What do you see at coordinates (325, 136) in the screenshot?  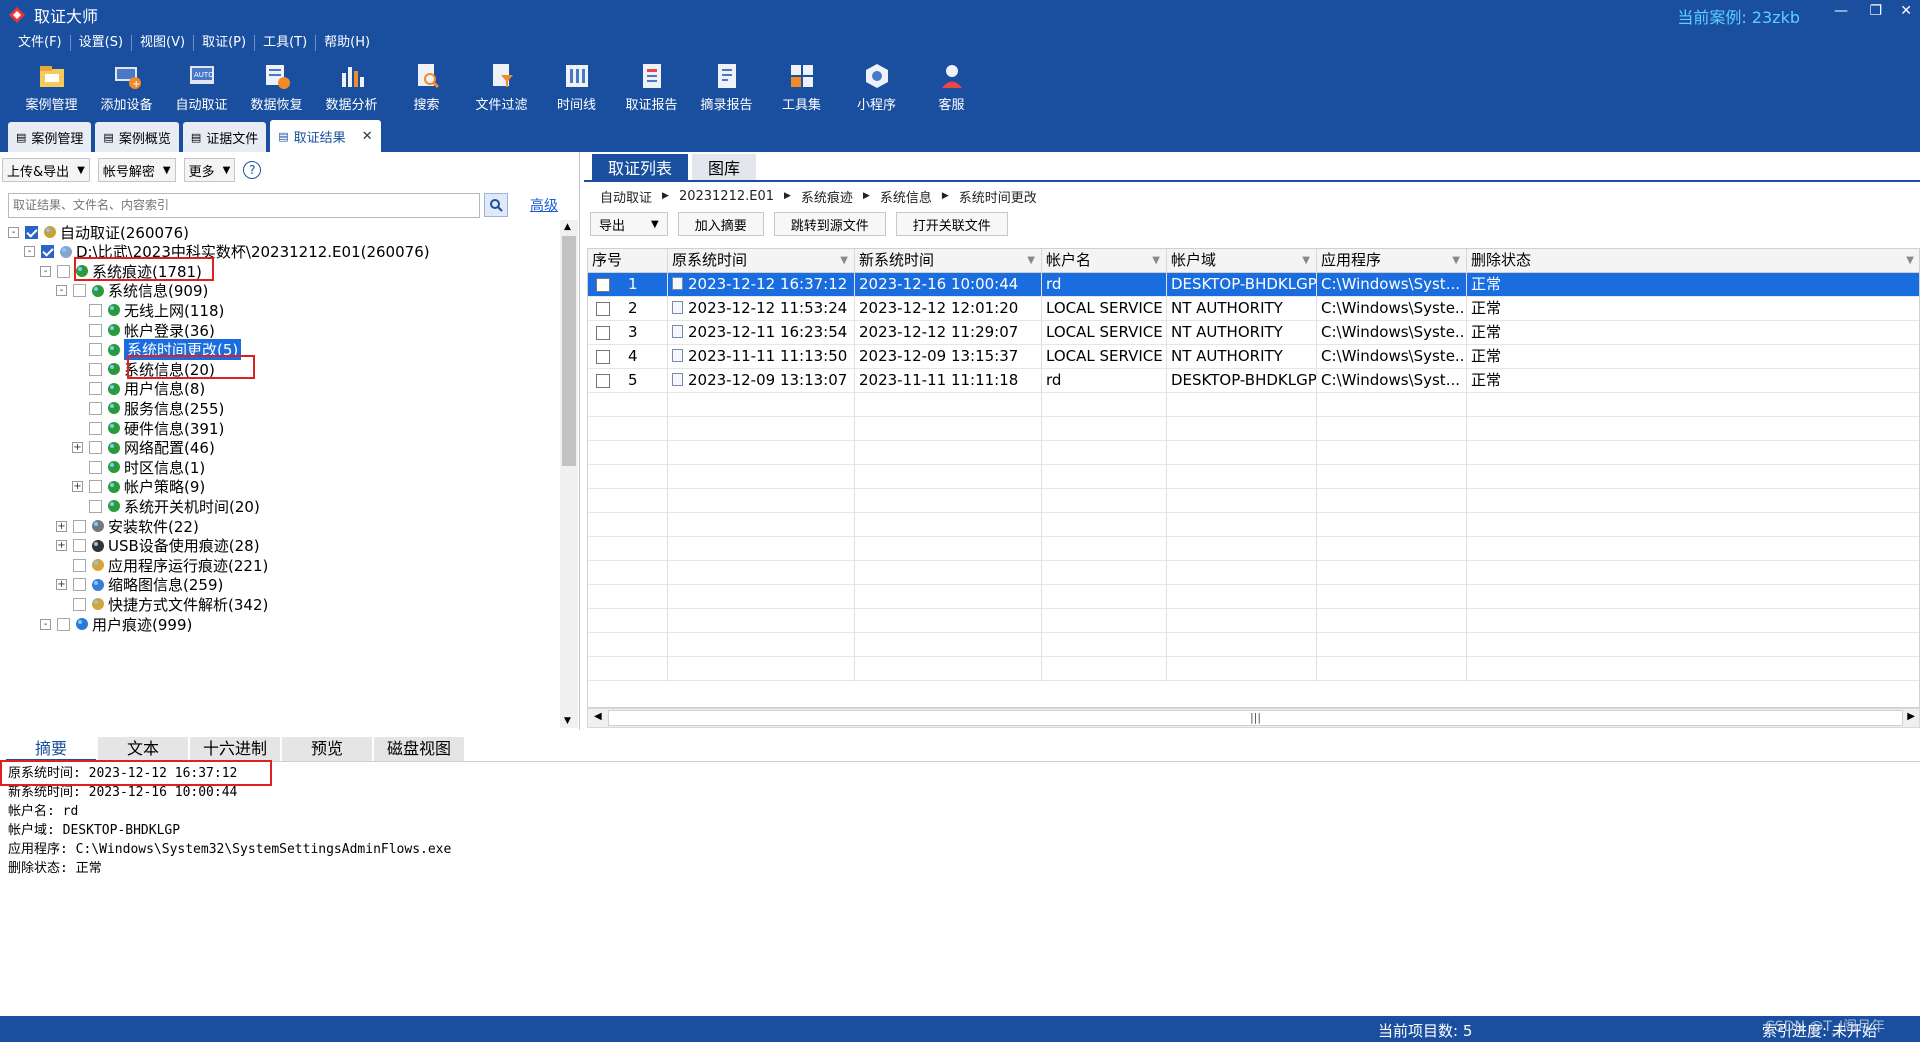 I see `doc-tab-4: ▤ 取证结果 ✕` at bounding box center [325, 136].